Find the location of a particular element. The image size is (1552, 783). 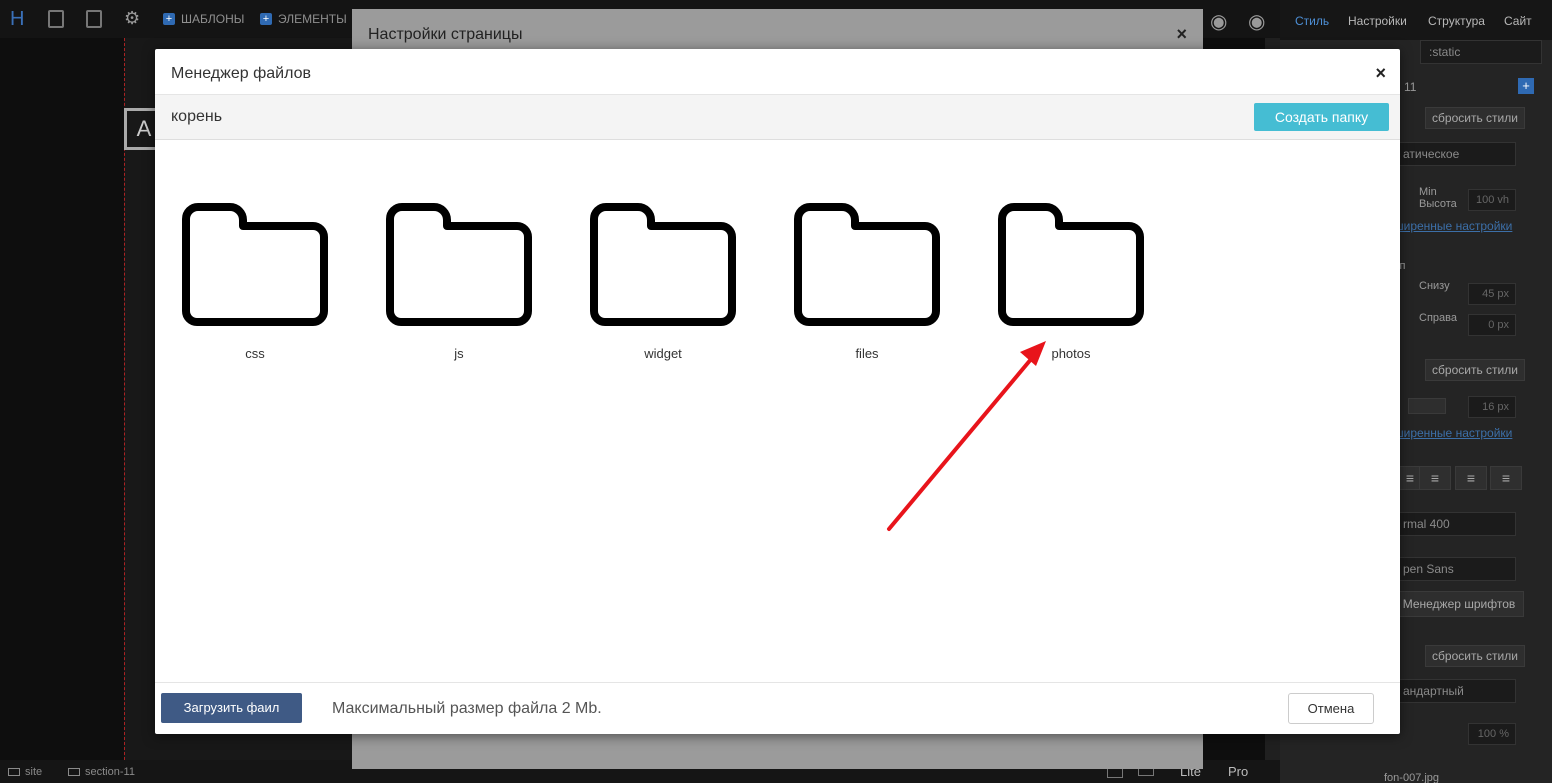

align-justify-button: ≡ is located at coordinates (1506, 478).